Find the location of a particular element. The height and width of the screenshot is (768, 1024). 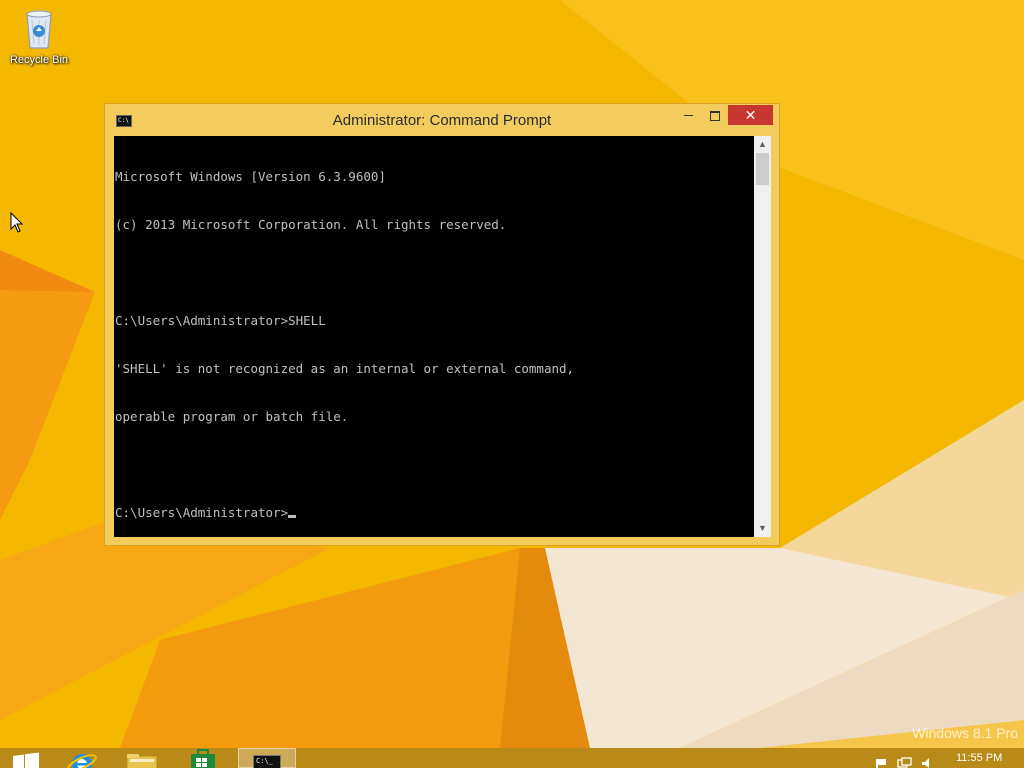

minimize-icon is located at coordinates (688, 116).